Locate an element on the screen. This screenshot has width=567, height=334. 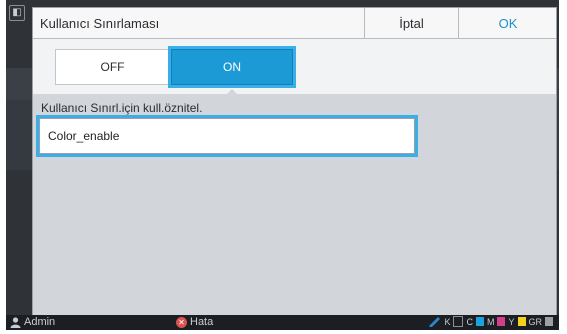
ink-k-level is located at coordinates (458, 321).